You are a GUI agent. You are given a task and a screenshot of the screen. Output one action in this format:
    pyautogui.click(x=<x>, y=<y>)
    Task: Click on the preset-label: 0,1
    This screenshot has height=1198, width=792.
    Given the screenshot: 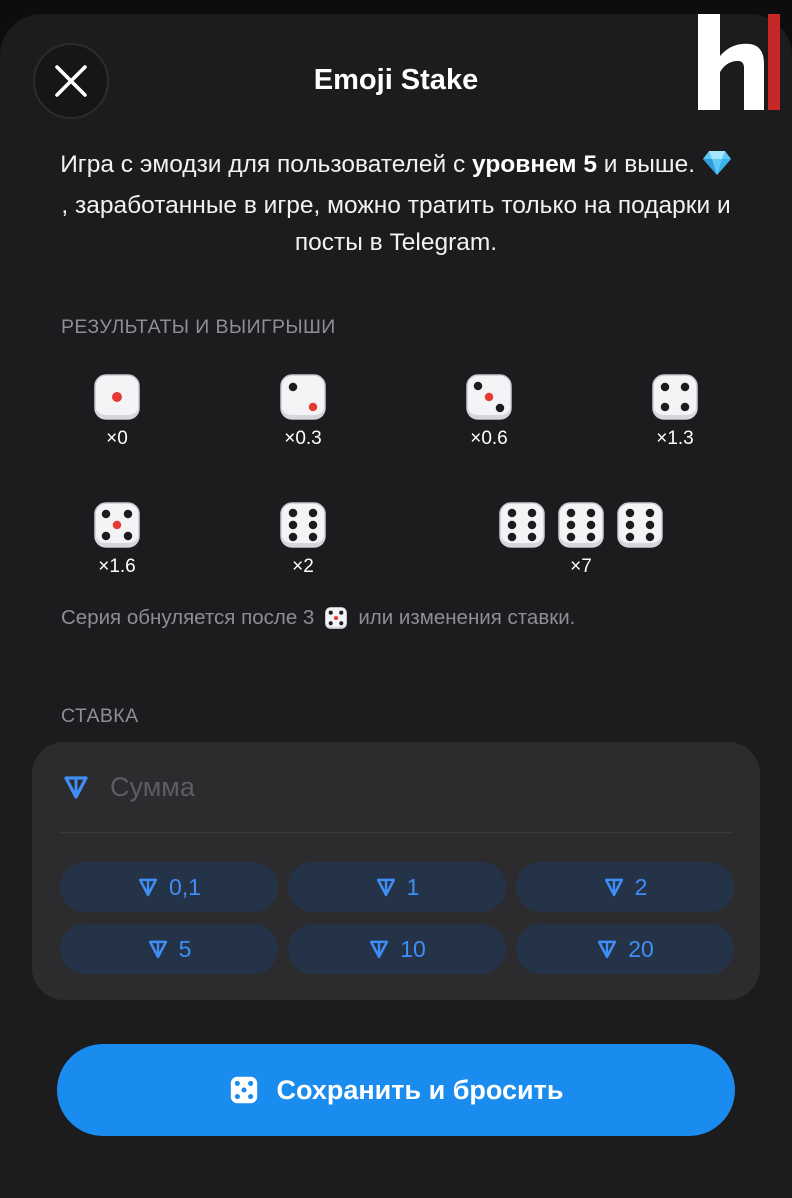 What is the action you would take?
    pyautogui.click(x=185, y=886)
    